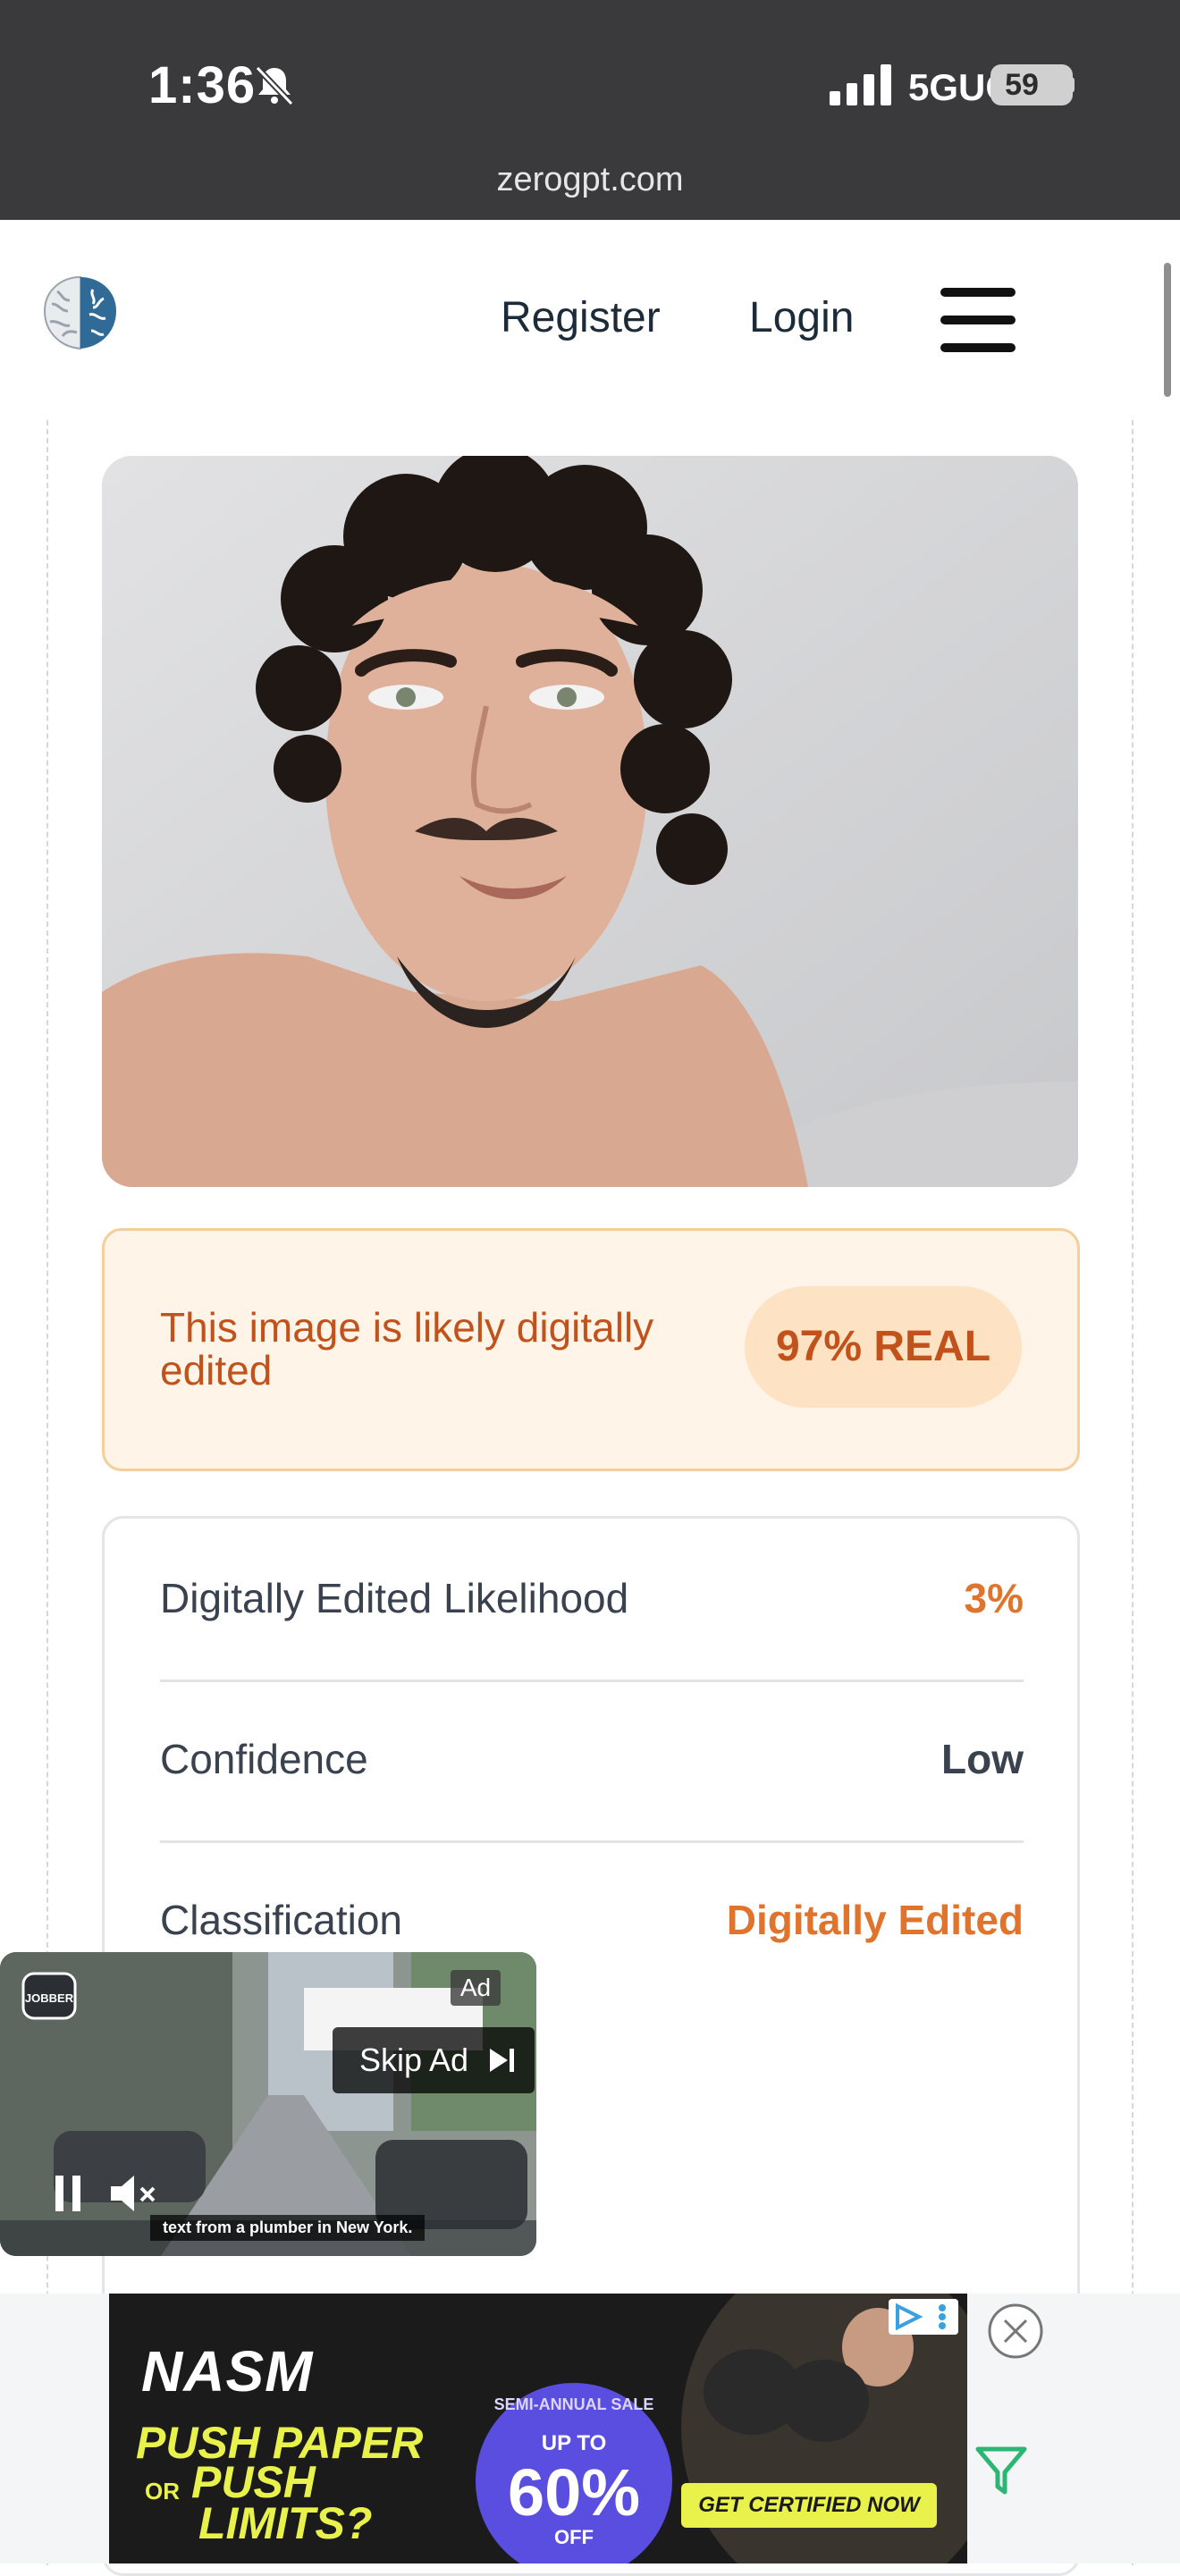  I want to click on menu-icon, so click(978, 320).